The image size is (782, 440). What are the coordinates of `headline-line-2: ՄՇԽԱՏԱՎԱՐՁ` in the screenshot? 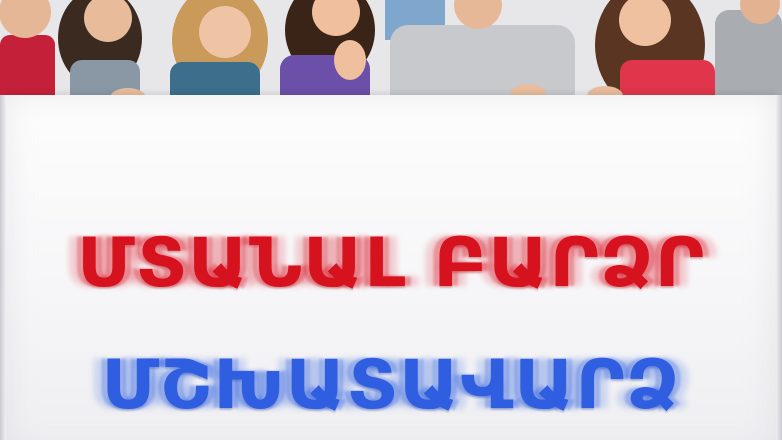 It's located at (391, 385).